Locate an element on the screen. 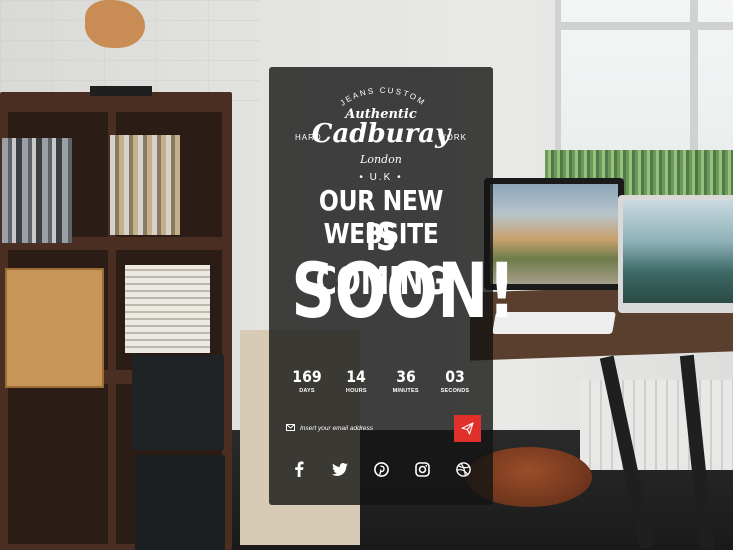 The image size is (733, 550). dribbble-icon is located at coordinates (463, 469).